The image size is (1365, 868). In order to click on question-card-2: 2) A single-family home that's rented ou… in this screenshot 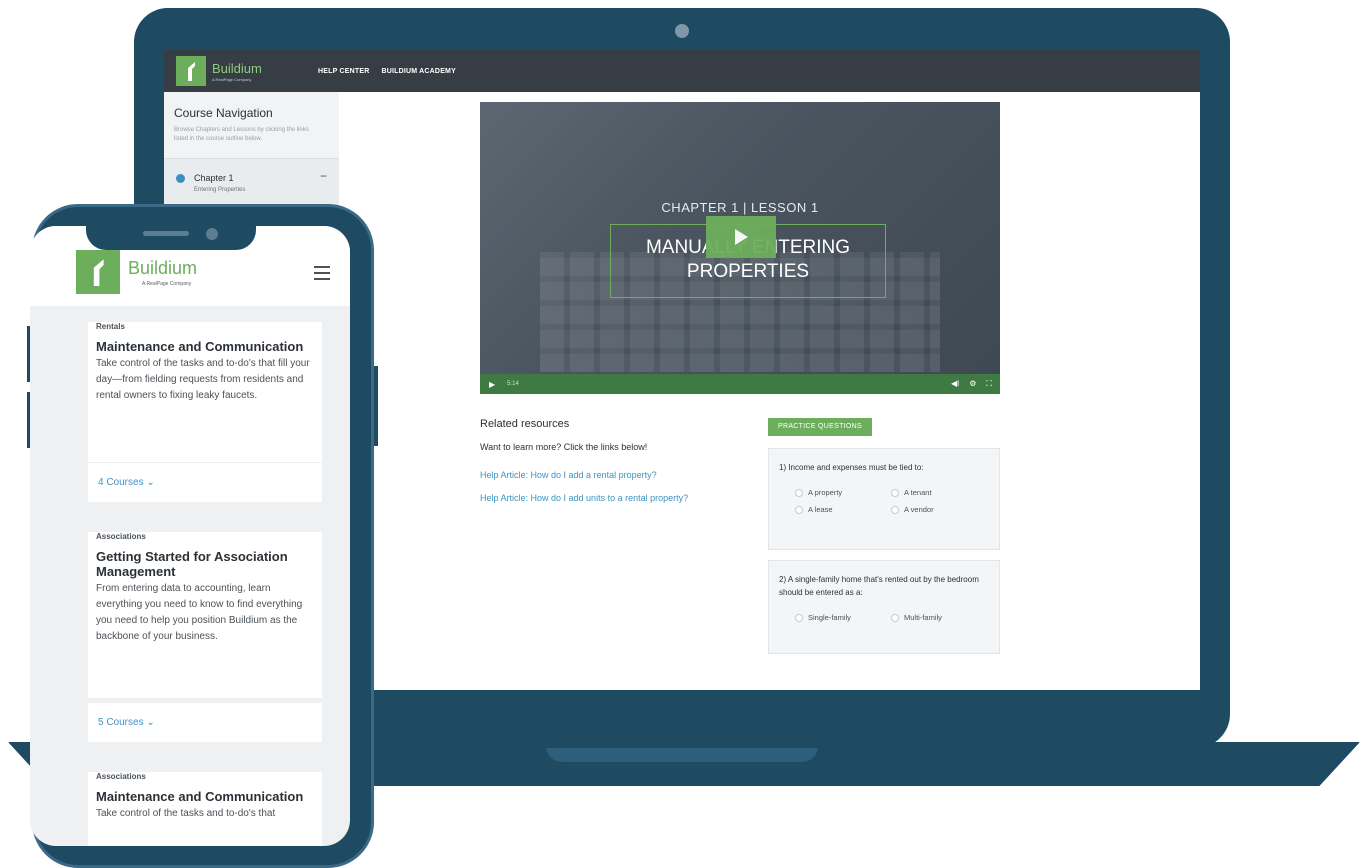, I will do `click(884, 607)`.